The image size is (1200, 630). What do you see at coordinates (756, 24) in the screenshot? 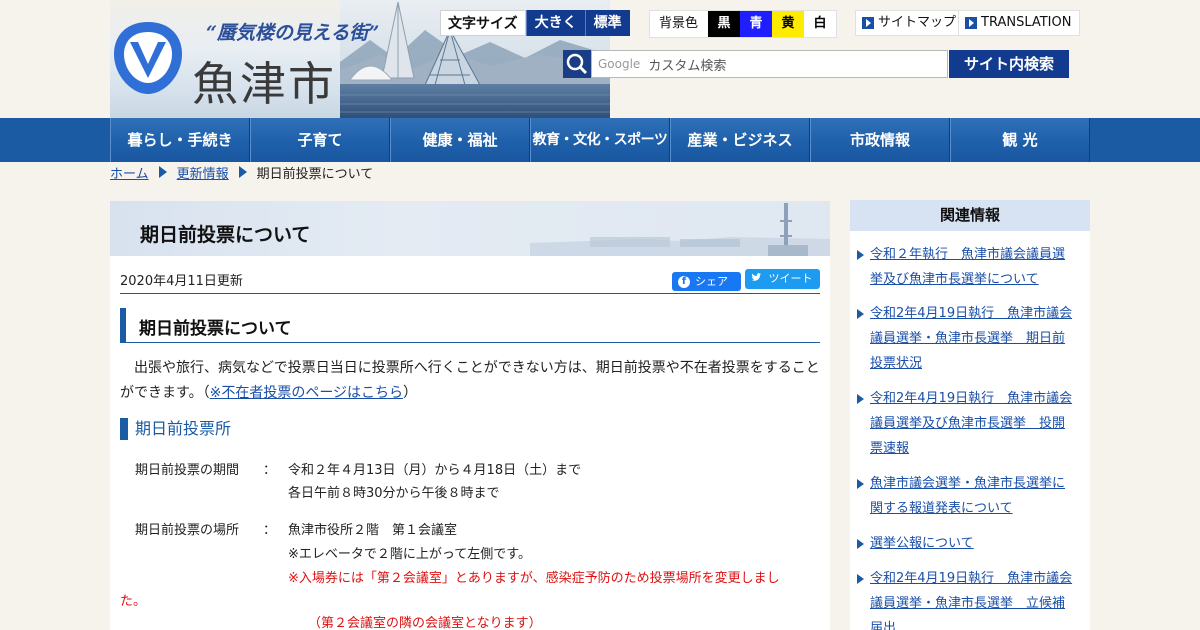
I see `bg-color-blue-button: 青` at bounding box center [756, 24].